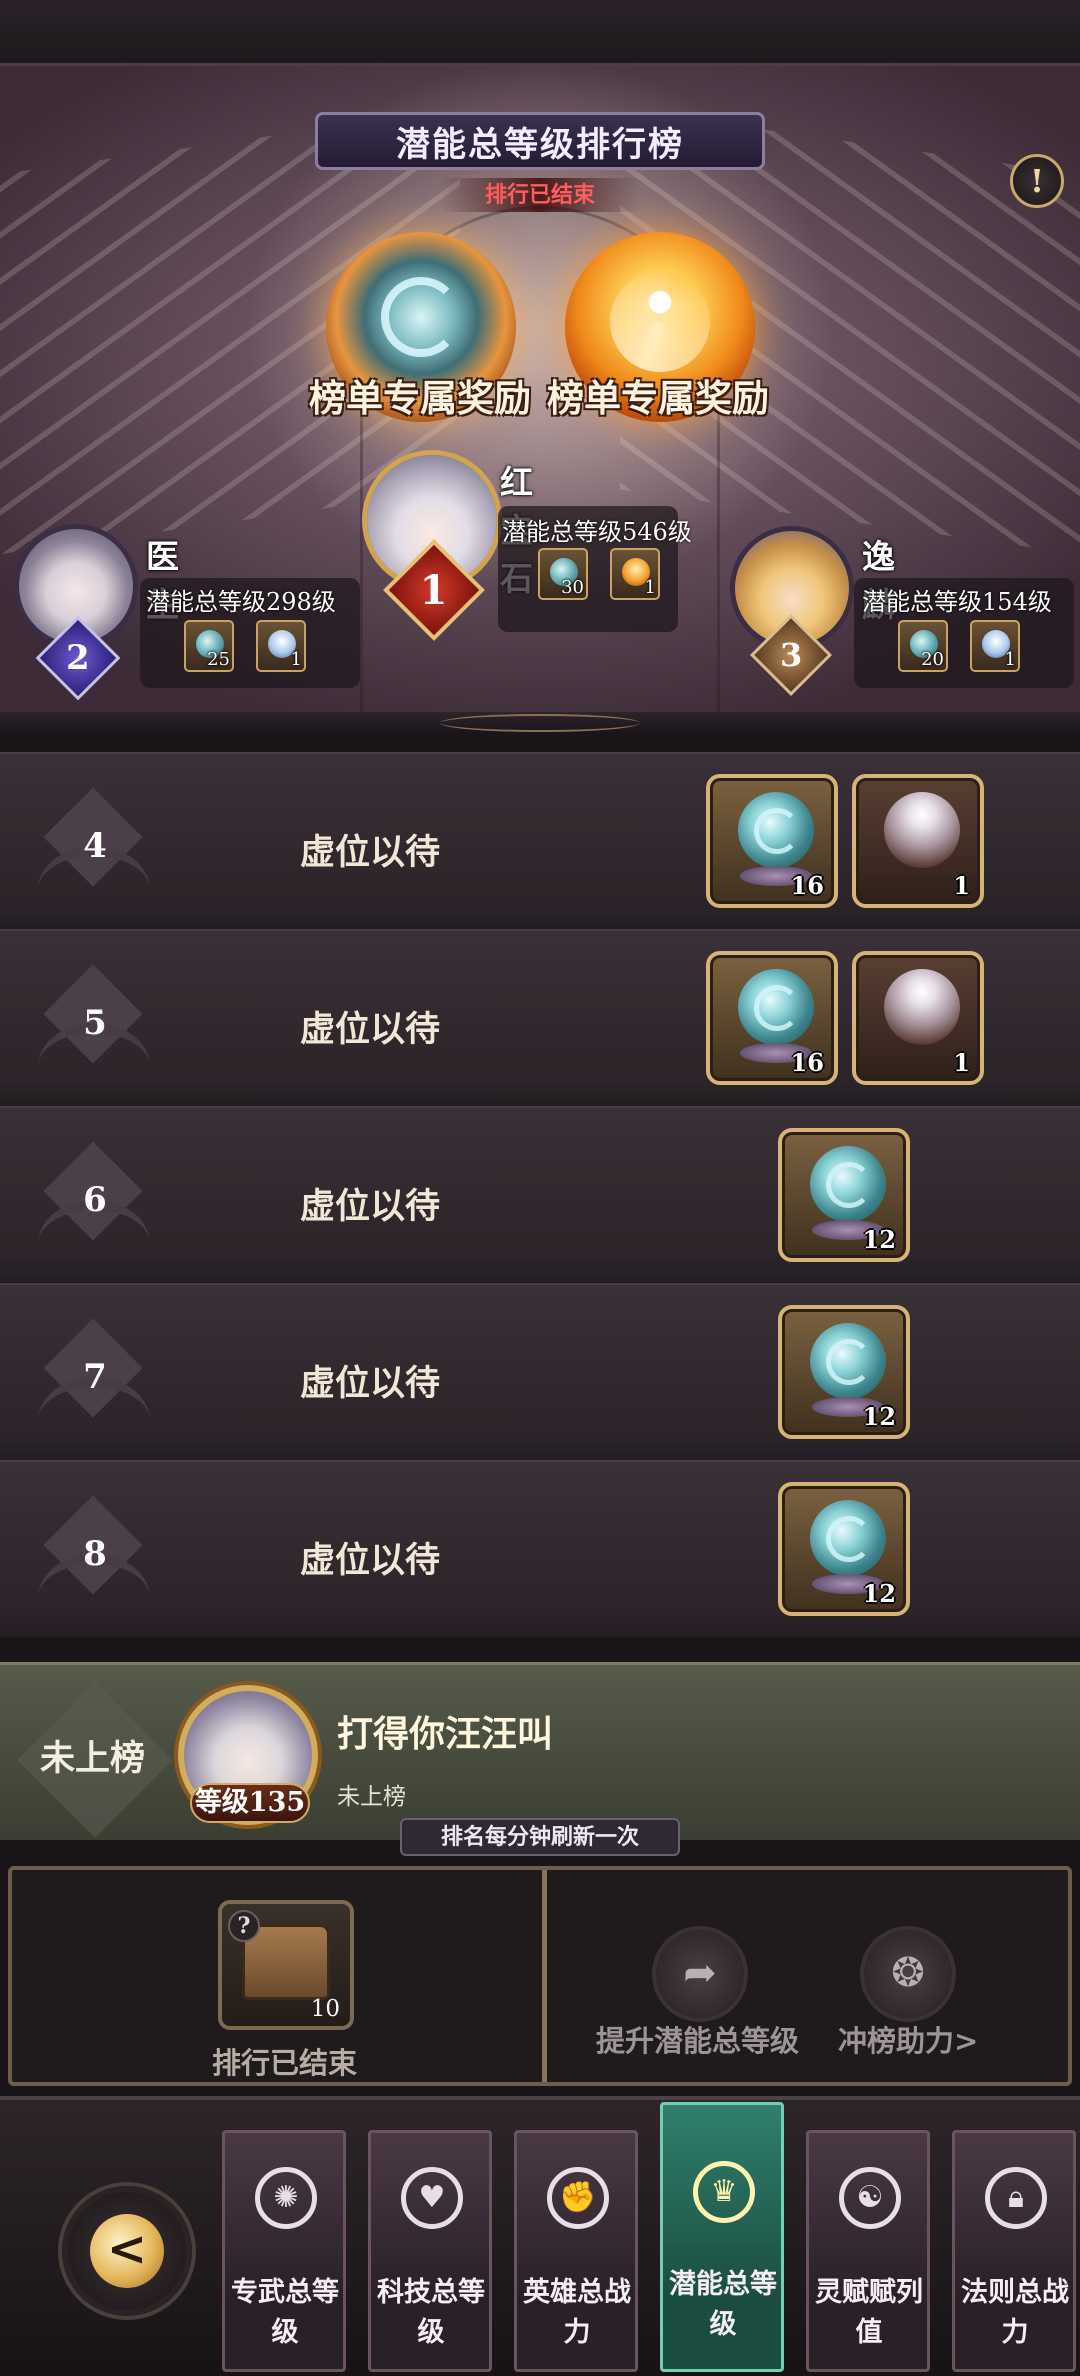 This screenshot has width=1080, height=2376. What do you see at coordinates (286, 1965) in the screenshot?
I see `ranking-reward-chest: ? 10` at bounding box center [286, 1965].